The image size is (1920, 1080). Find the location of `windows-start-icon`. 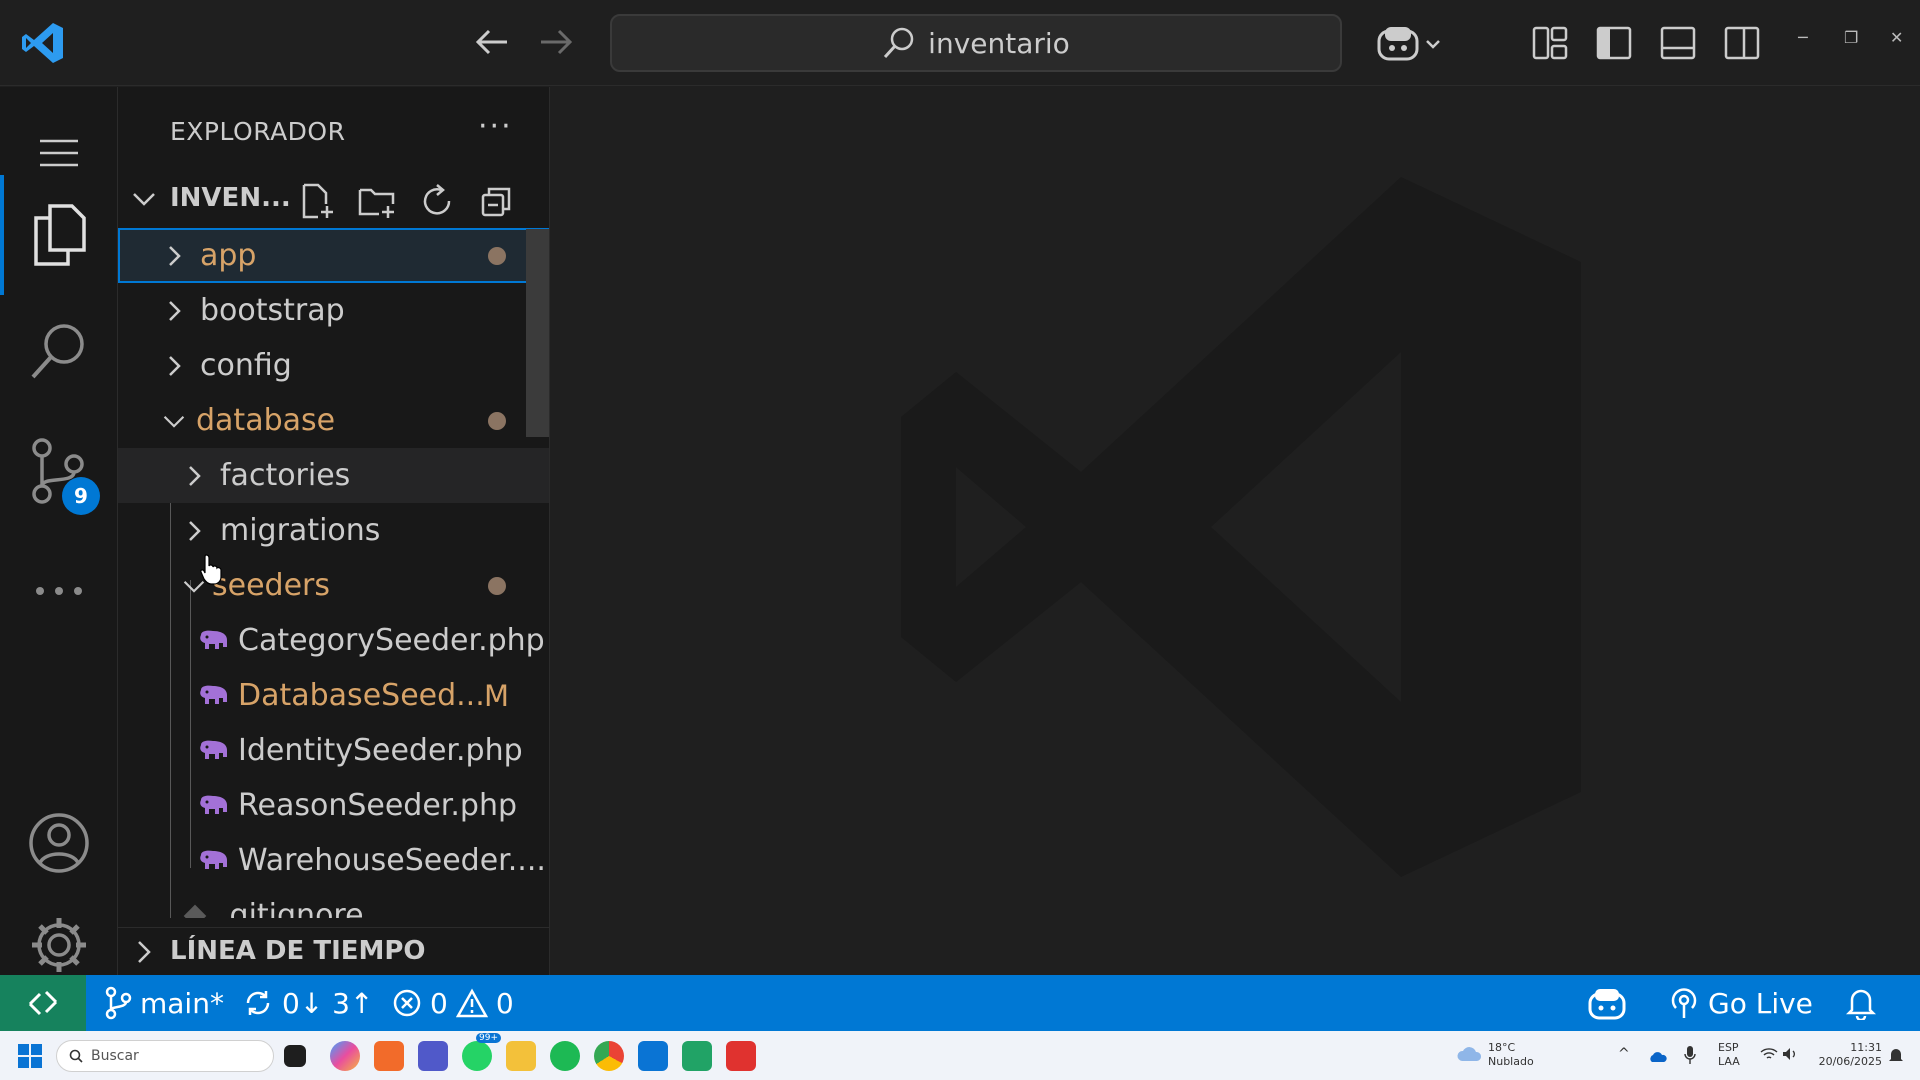

windows-start-icon is located at coordinates (30, 1058).